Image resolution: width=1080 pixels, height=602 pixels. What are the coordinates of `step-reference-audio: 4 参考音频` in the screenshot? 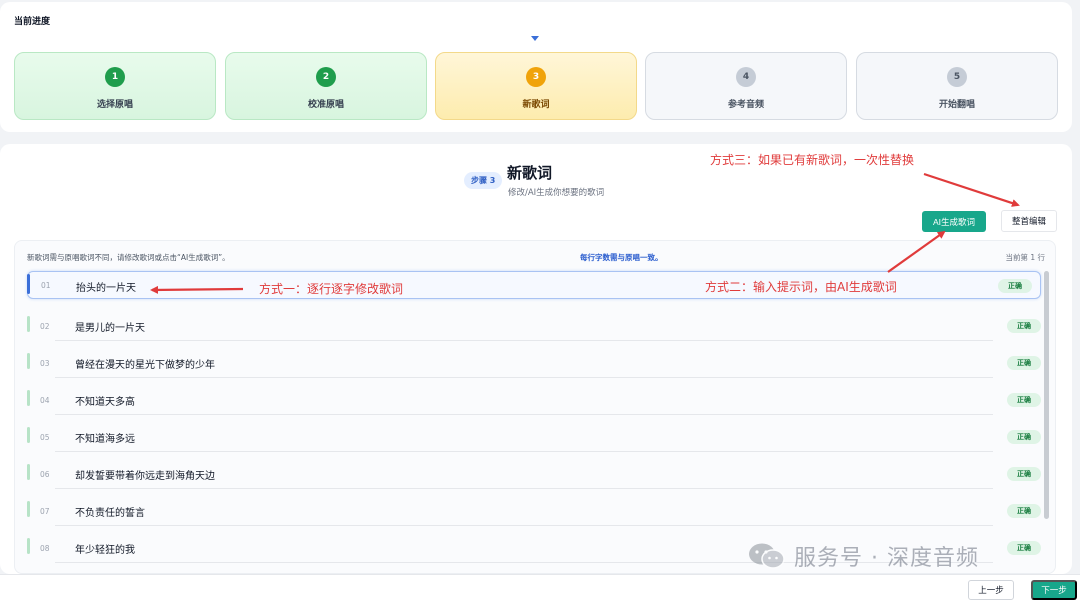 It's located at (746, 86).